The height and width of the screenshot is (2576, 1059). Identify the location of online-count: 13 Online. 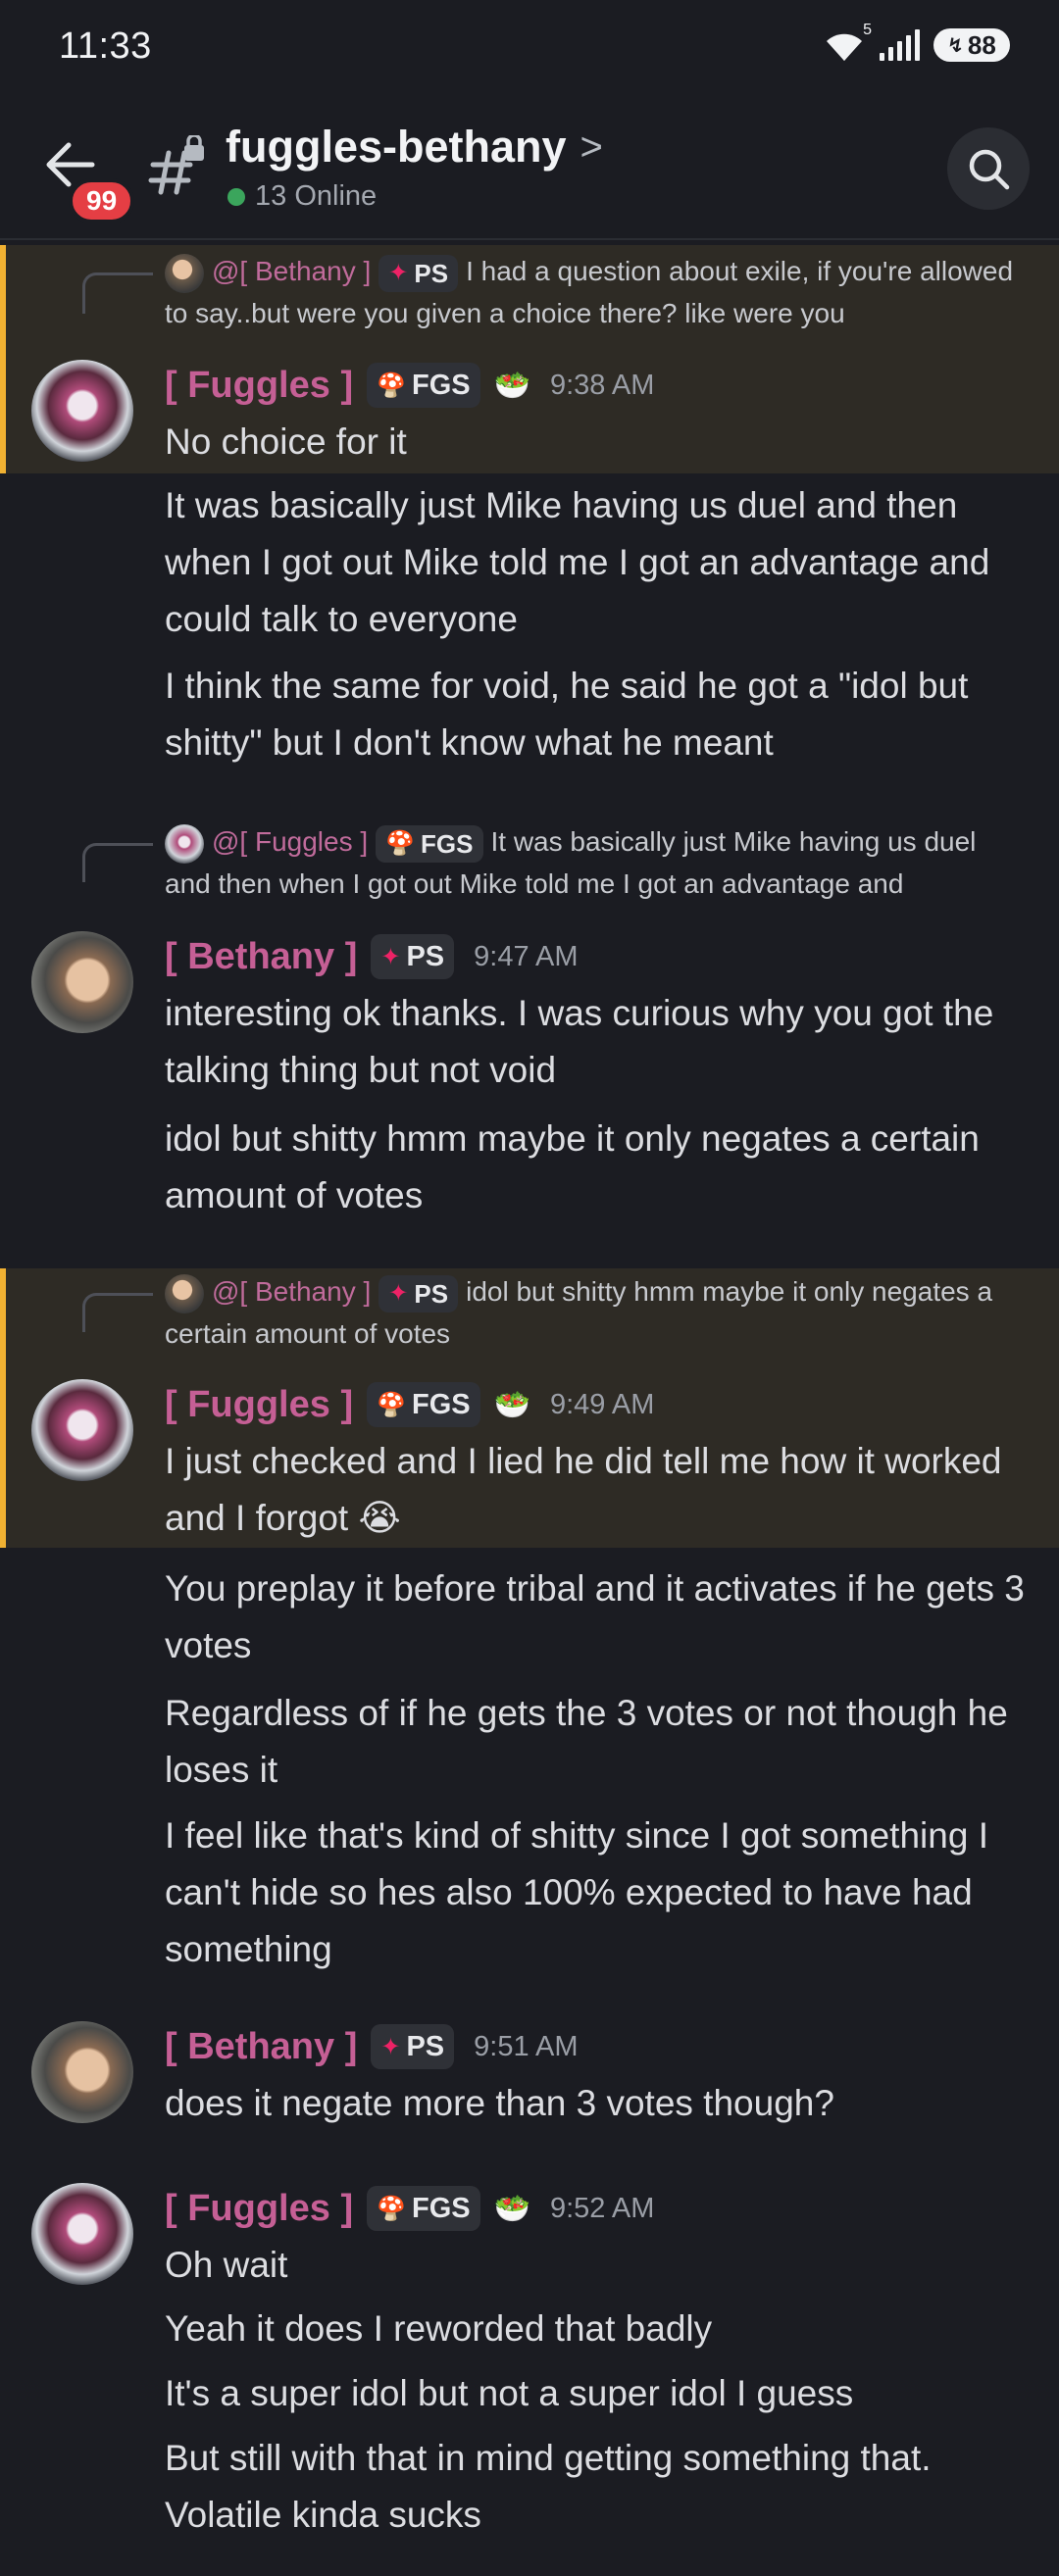
(316, 196).